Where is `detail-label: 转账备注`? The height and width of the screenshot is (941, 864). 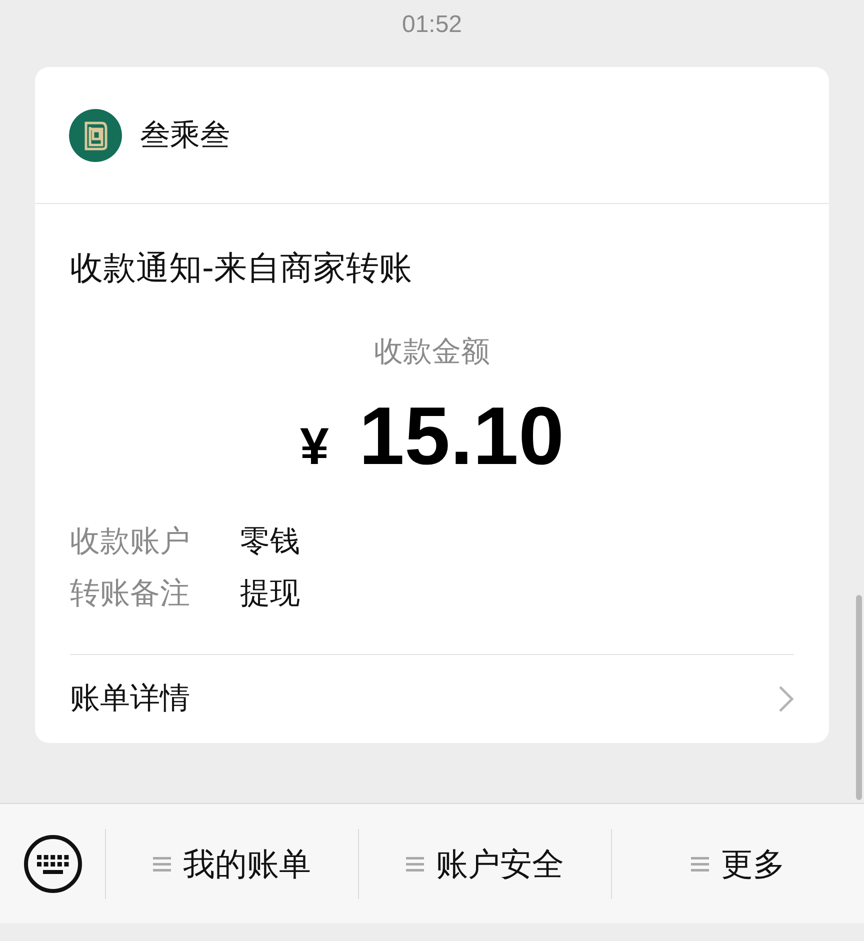
detail-label: 转账备注 is located at coordinates (130, 594).